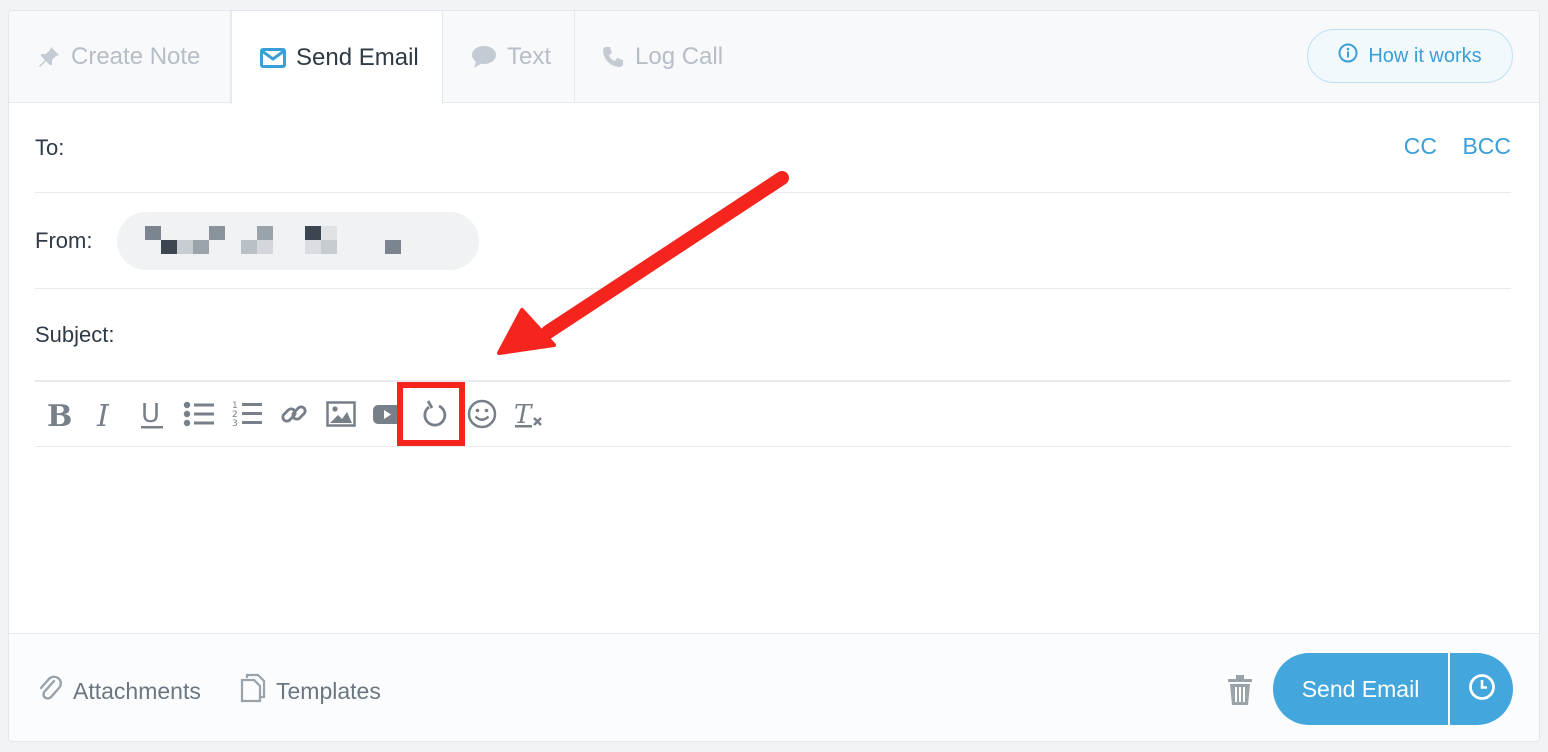 The width and height of the screenshot is (1548, 752). What do you see at coordinates (1486, 146) in the screenshot?
I see `bcc-button: BCC` at bounding box center [1486, 146].